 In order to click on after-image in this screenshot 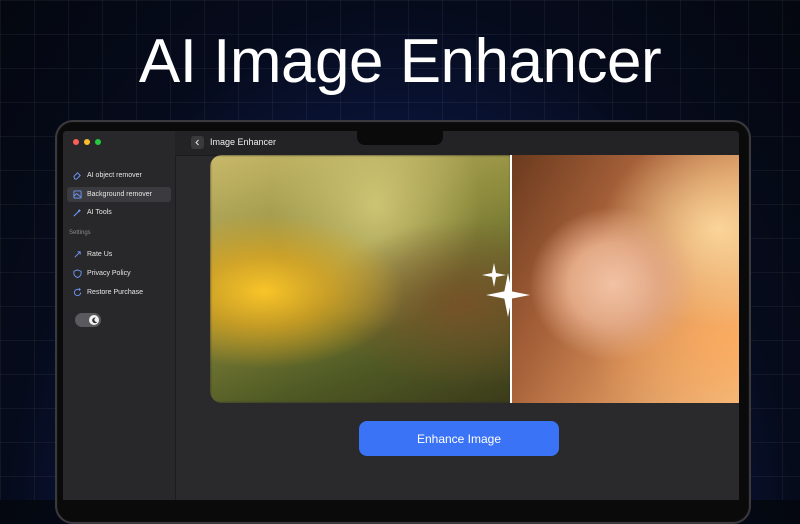, I will do `click(625, 279)`.